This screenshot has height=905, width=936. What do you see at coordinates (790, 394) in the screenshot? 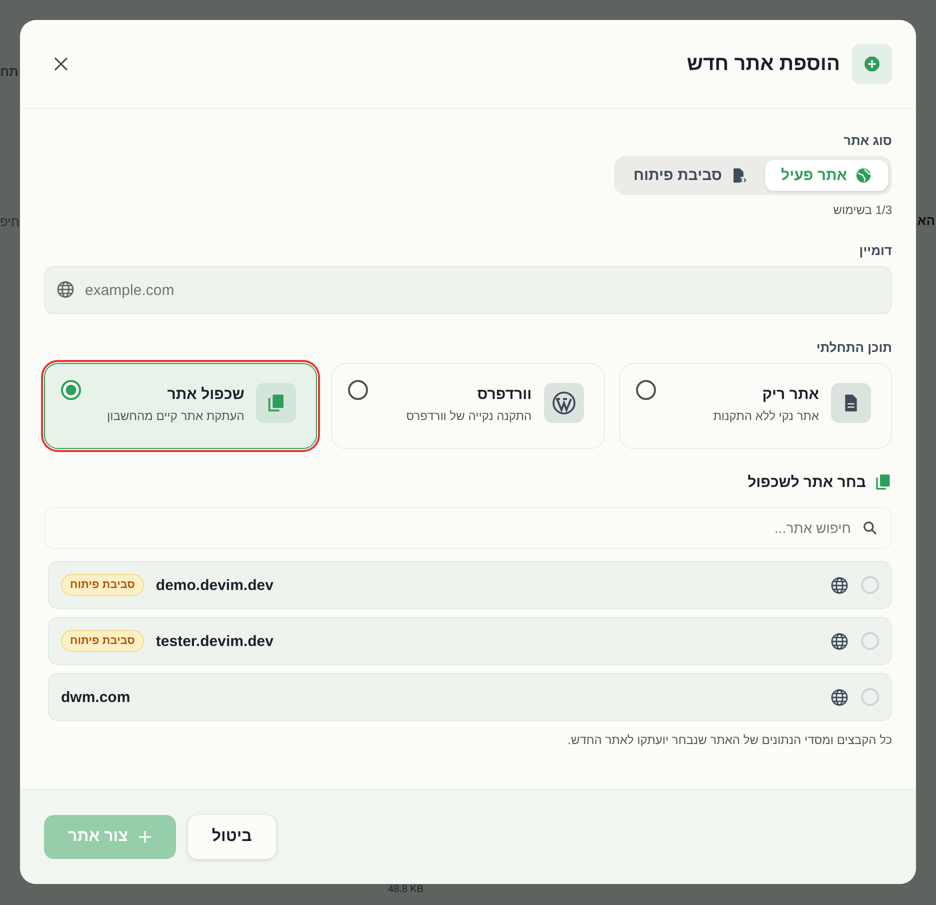
I see `option-title: אתר ריק` at bounding box center [790, 394].